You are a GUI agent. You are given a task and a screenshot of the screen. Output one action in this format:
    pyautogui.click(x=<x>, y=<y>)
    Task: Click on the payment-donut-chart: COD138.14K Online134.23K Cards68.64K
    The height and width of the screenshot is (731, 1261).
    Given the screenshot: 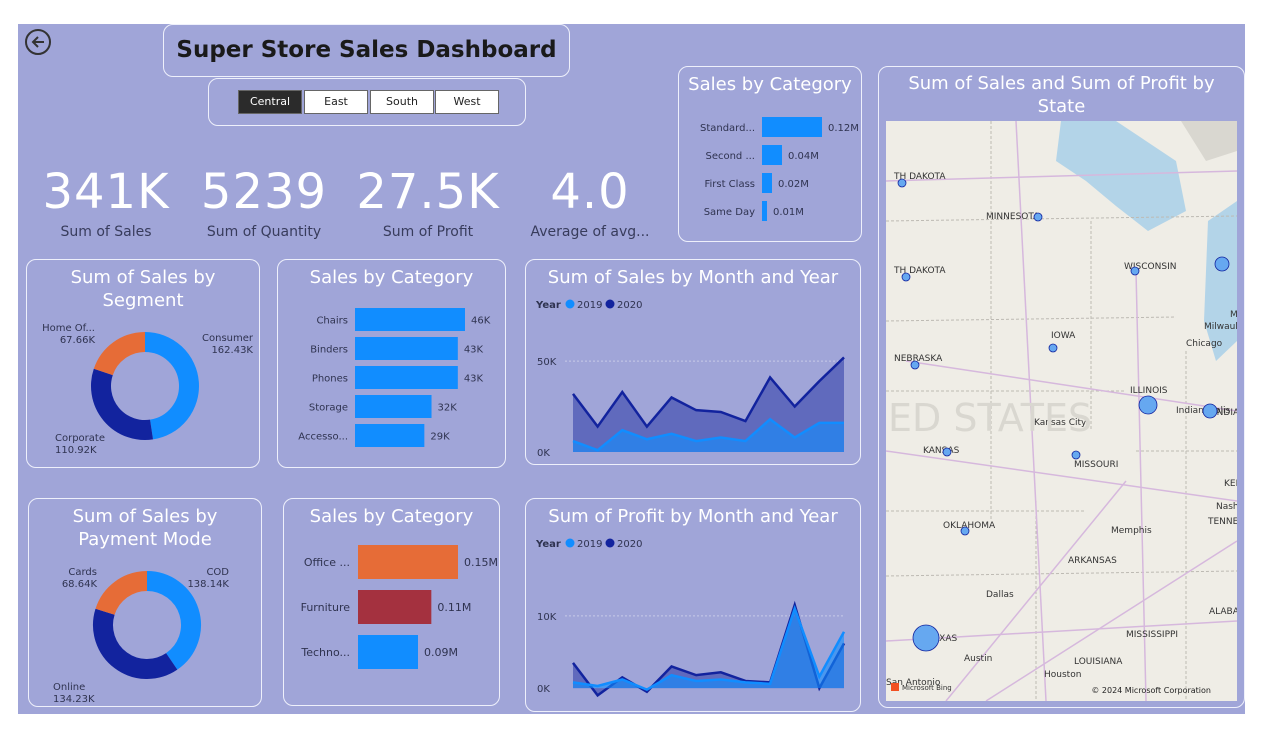 What is the action you would take?
    pyautogui.click(x=141, y=636)
    